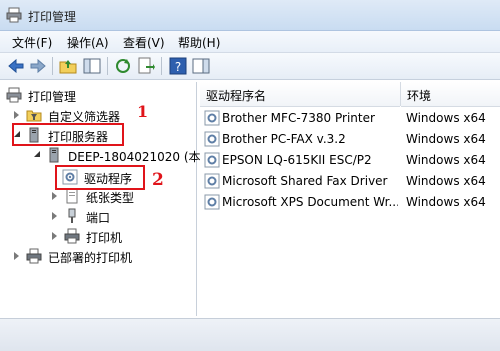 This screenshot has height=351, width=500. What do you see at coordinates (350, 139) in the screenshot?
I see `table-row: Brother PC-FAX v.3.2 Windows x64` at bounding box center [350, 139].